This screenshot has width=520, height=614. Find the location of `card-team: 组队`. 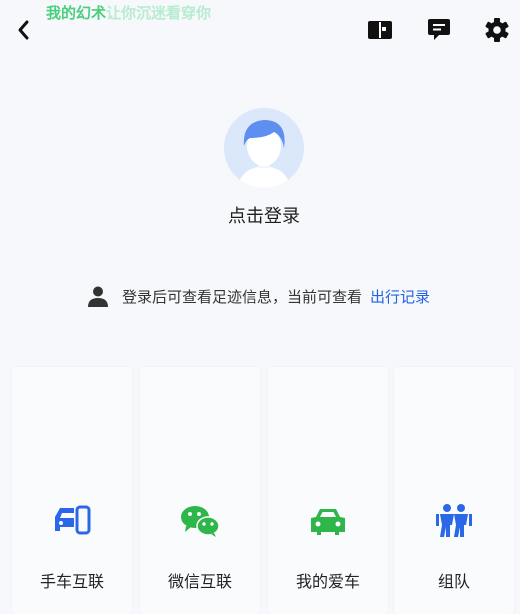

card-team: 组队 is located at coordinates (454, 490).